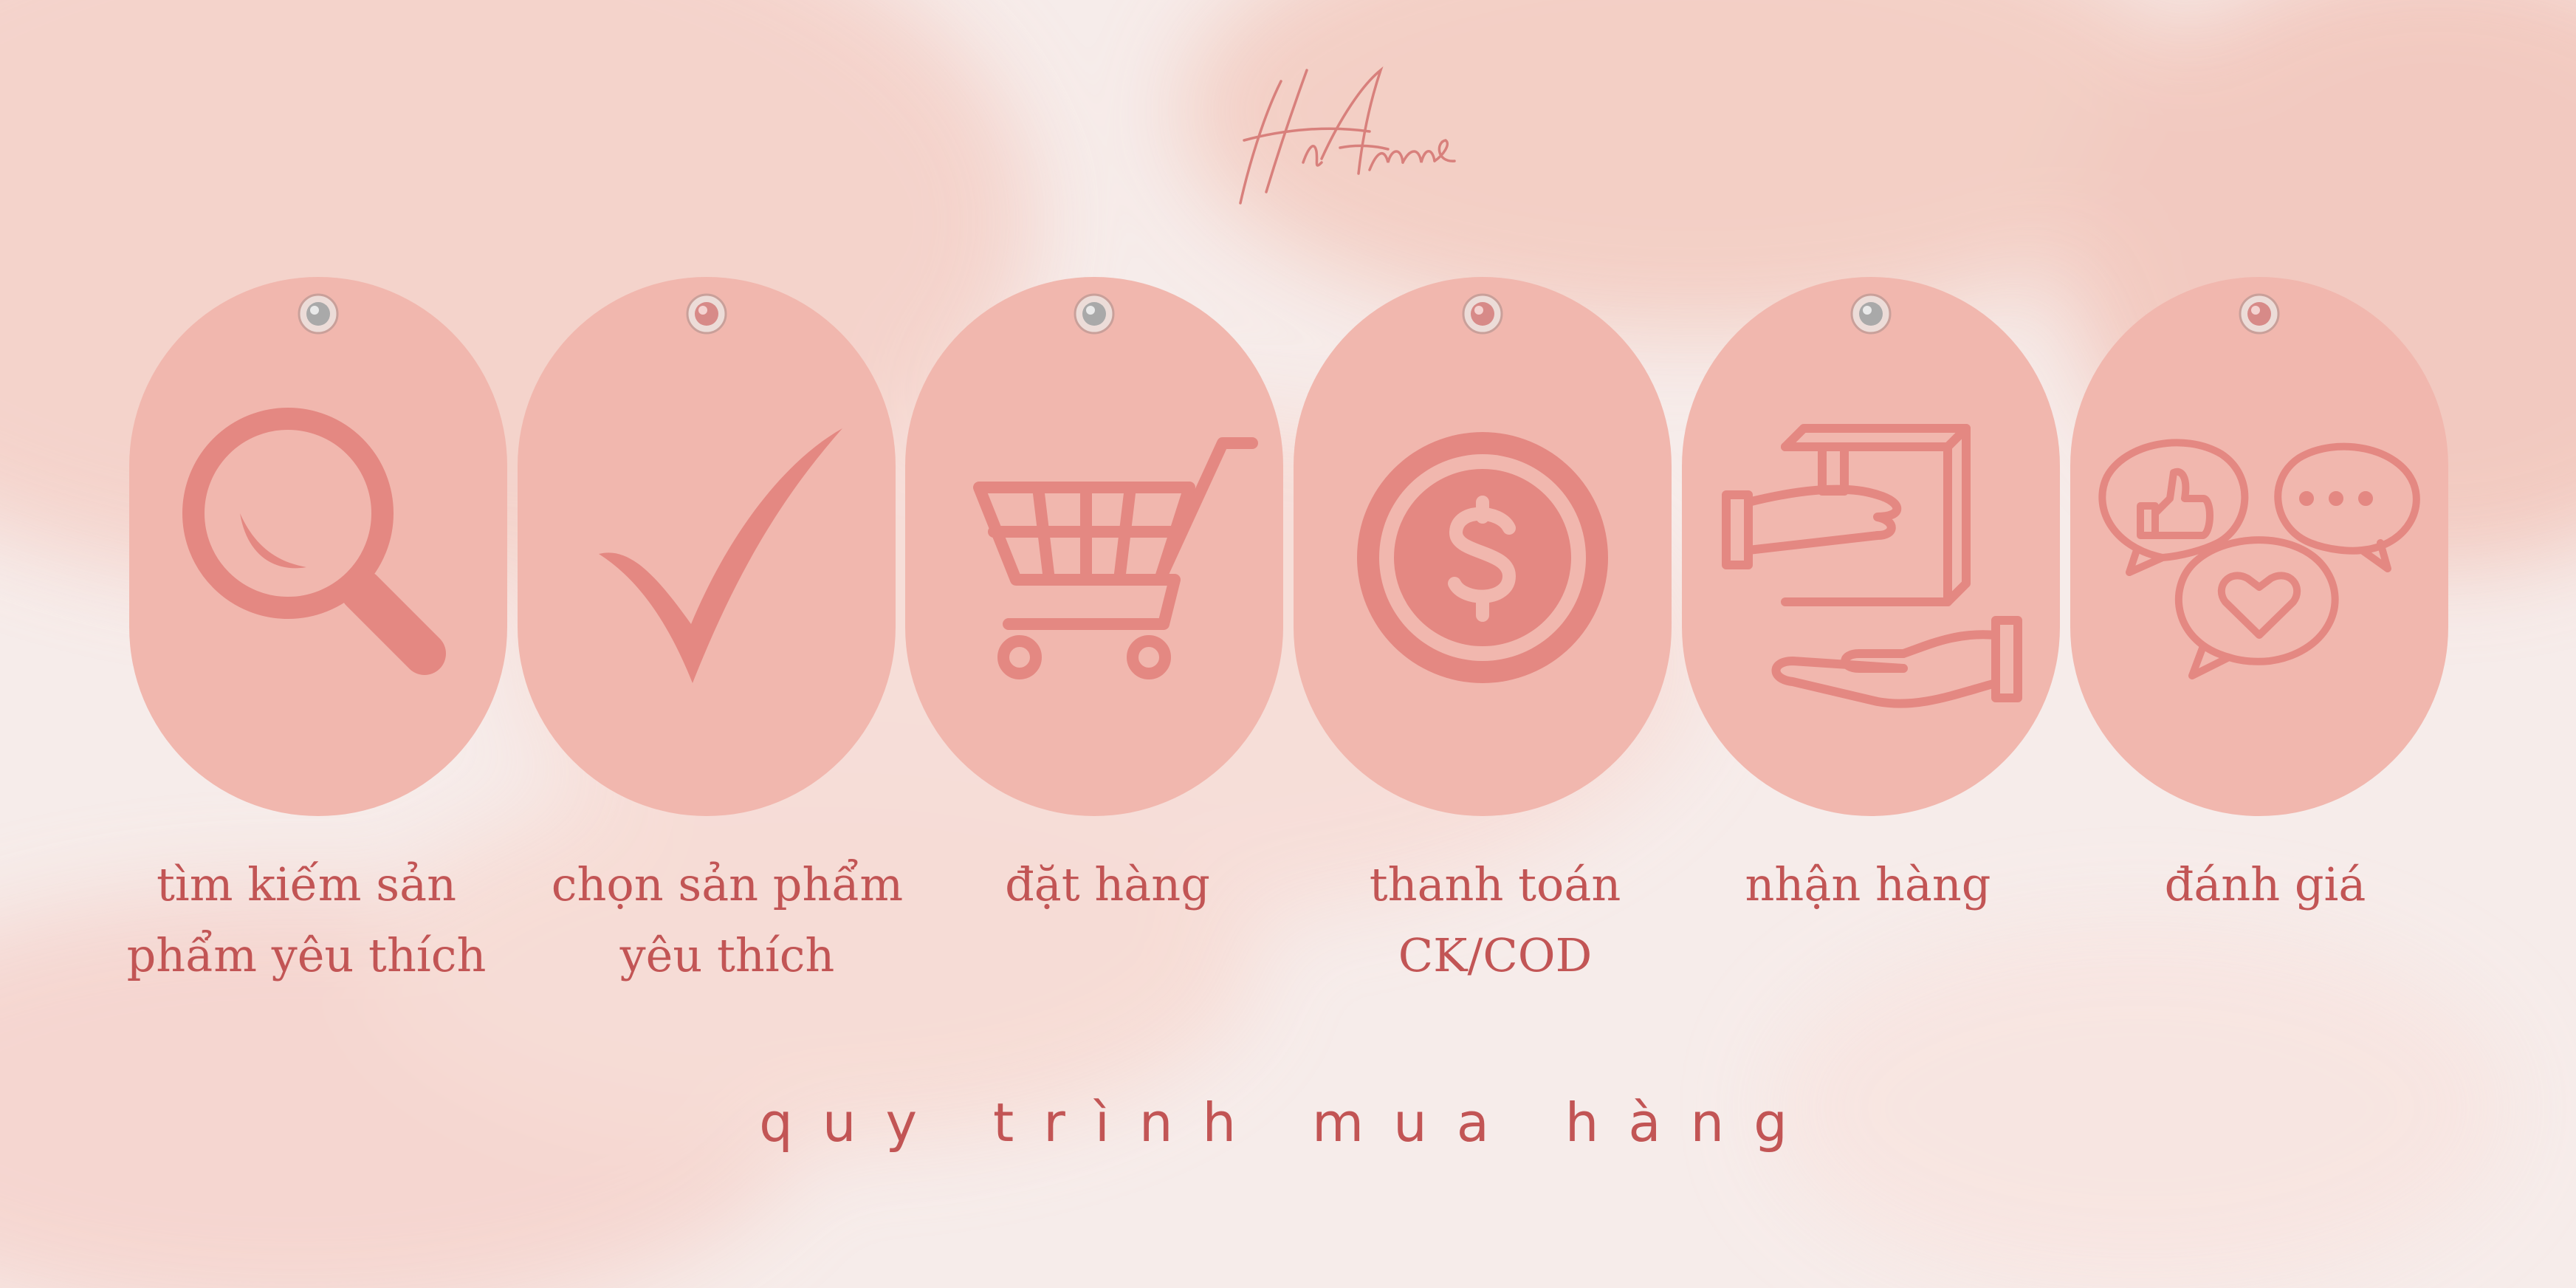 The image size is (2576, 1288). What do you see at coordinates (2265, 884) in the screenshot?
I see `step-label-review: đánh giá` at bounding box center [2265, 884].